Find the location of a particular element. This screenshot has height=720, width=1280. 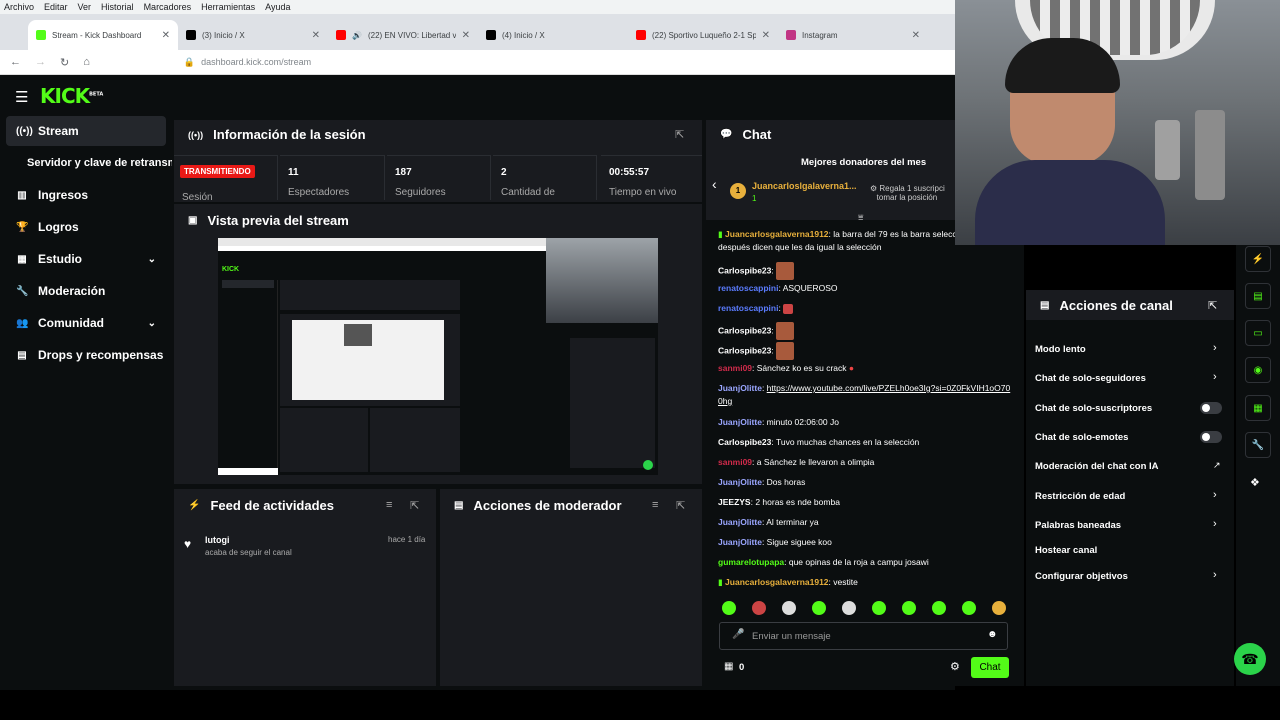

reload-icon: ↻ is located at coordinates (64, 62).